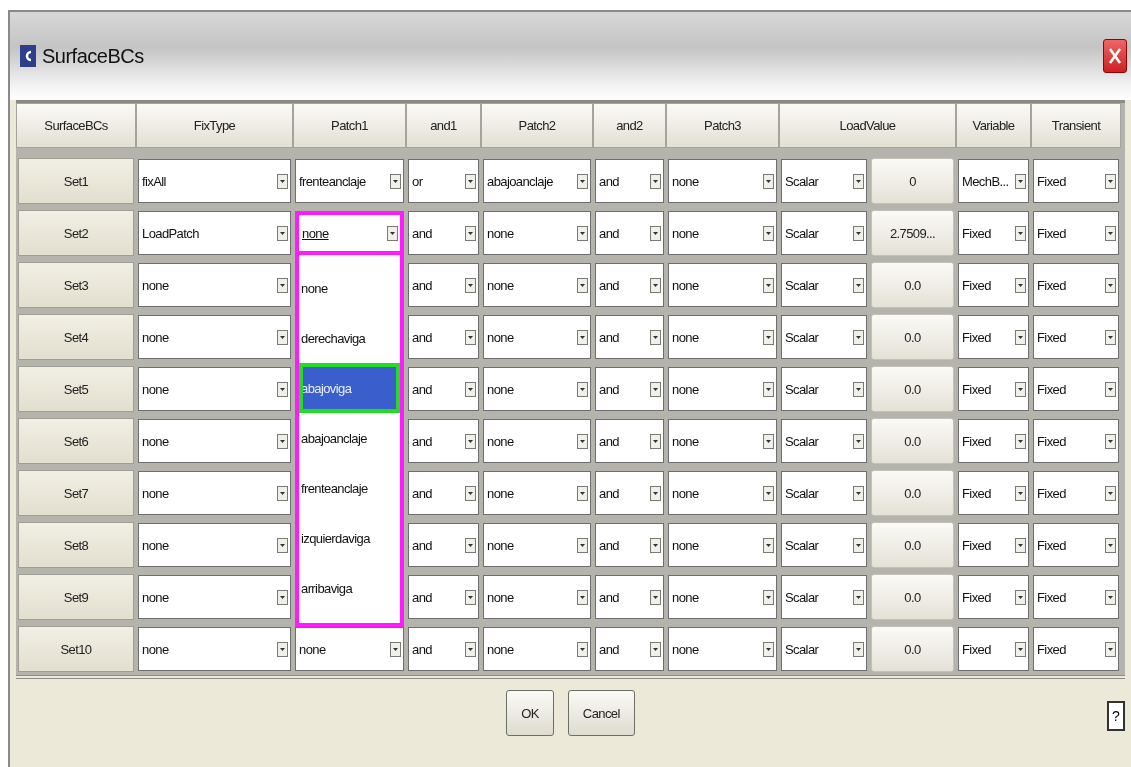  Describe the element at coordinates (349, 388) in the screenshot. I see `dropdown-option: abajoviga` at that location.